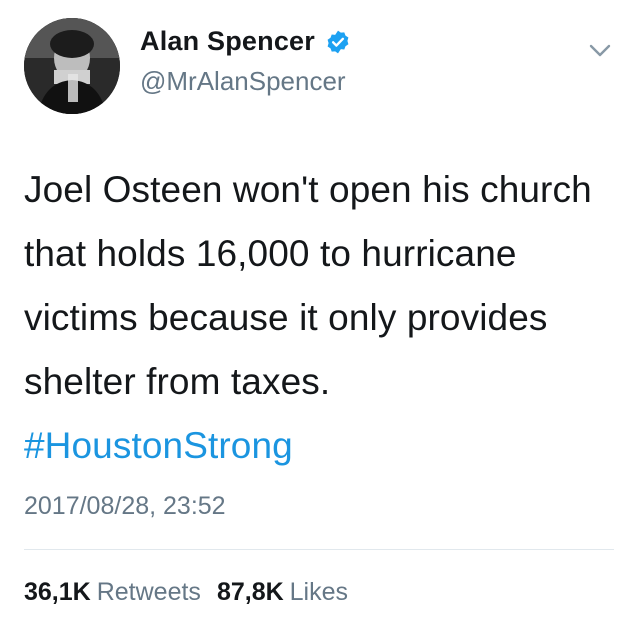  Describe the element at coordinates (158, 445) in the screenshot. I see `hashtag-link: #HoustonStrong` at that location.